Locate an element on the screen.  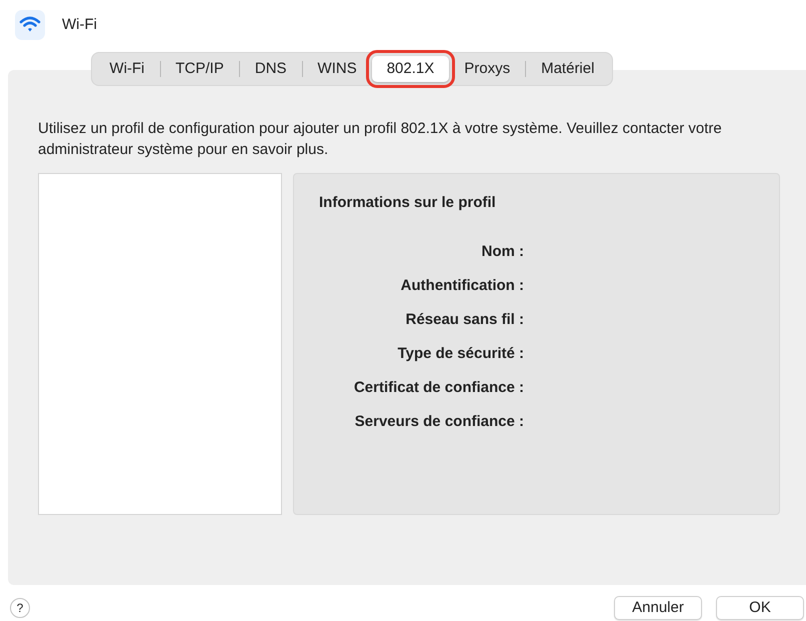
help-button: ? is located at coordinates (20, 608).